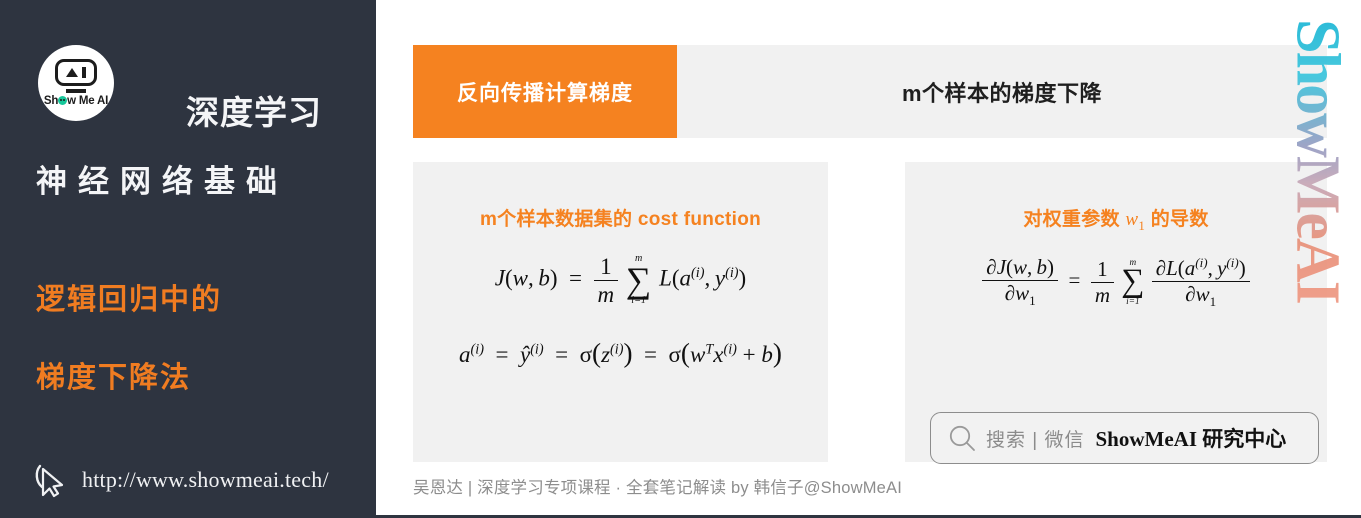 The height and width of the screenshot is (518, 1361). I want to click on fraction-dL-dw1: ∂L(a(i), y(i)) ∂w1, so click(1200, 282).